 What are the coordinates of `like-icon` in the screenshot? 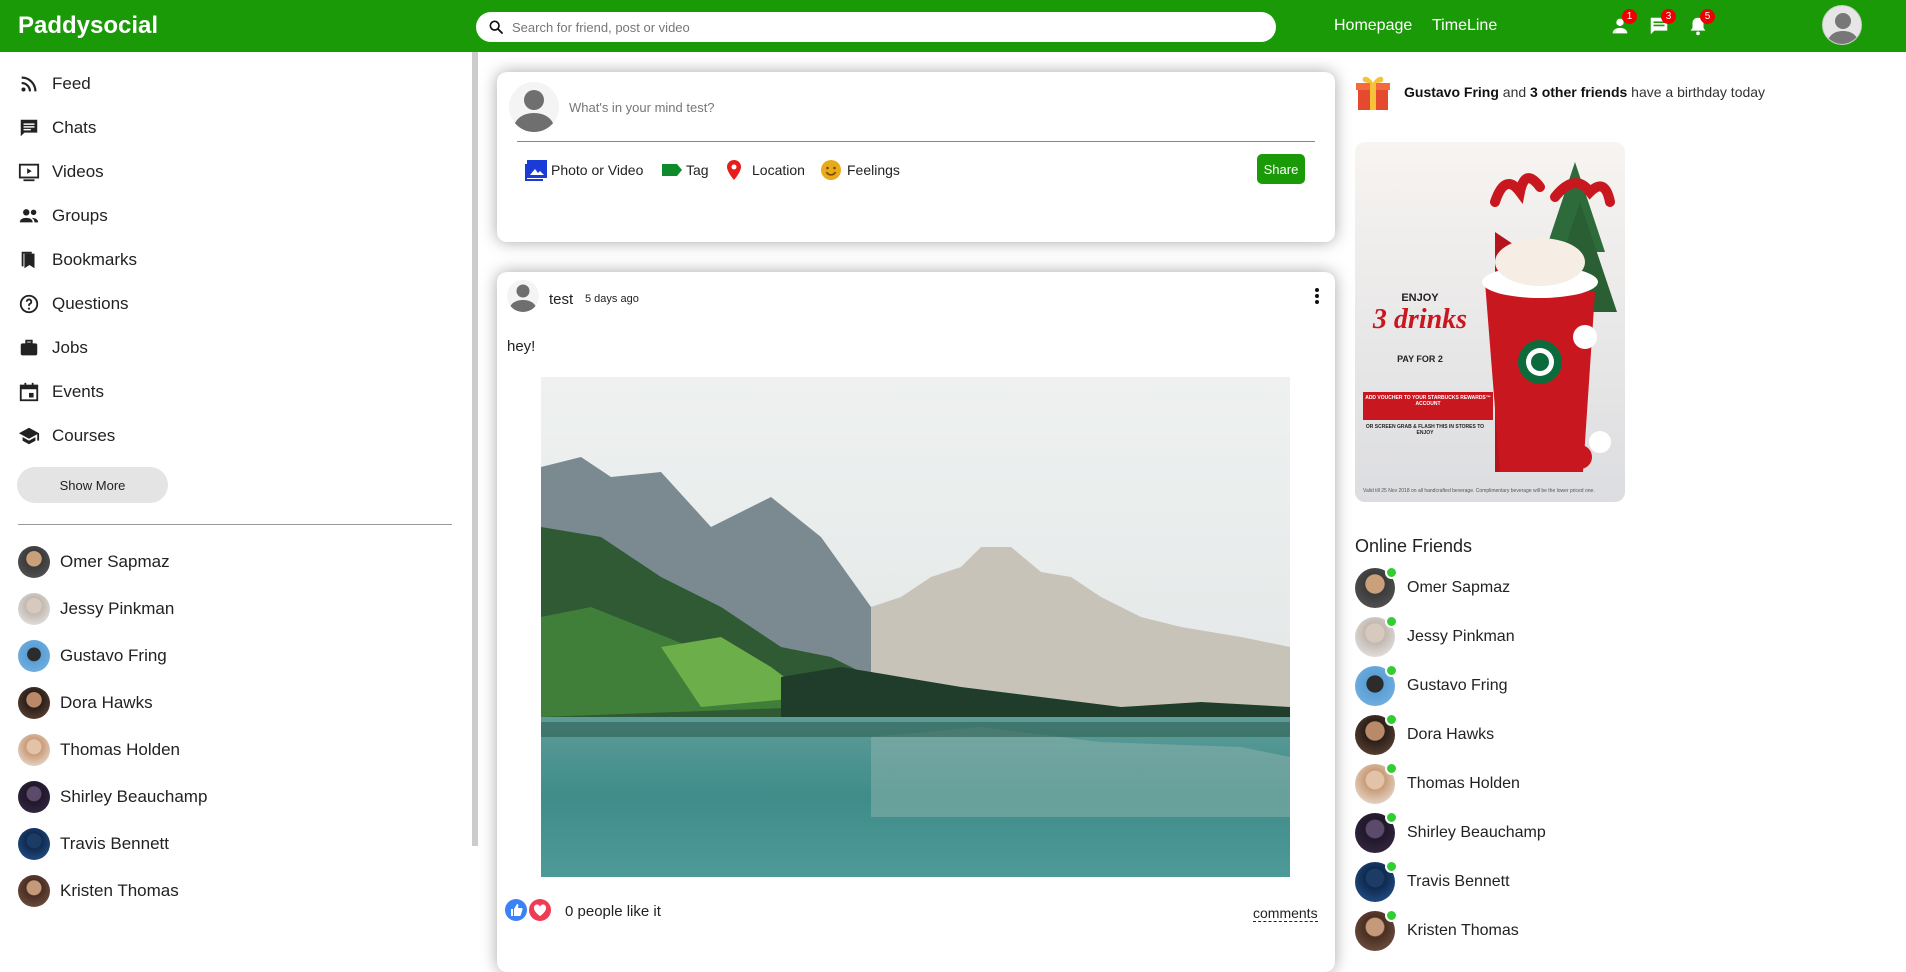 It's located at (516, 910).